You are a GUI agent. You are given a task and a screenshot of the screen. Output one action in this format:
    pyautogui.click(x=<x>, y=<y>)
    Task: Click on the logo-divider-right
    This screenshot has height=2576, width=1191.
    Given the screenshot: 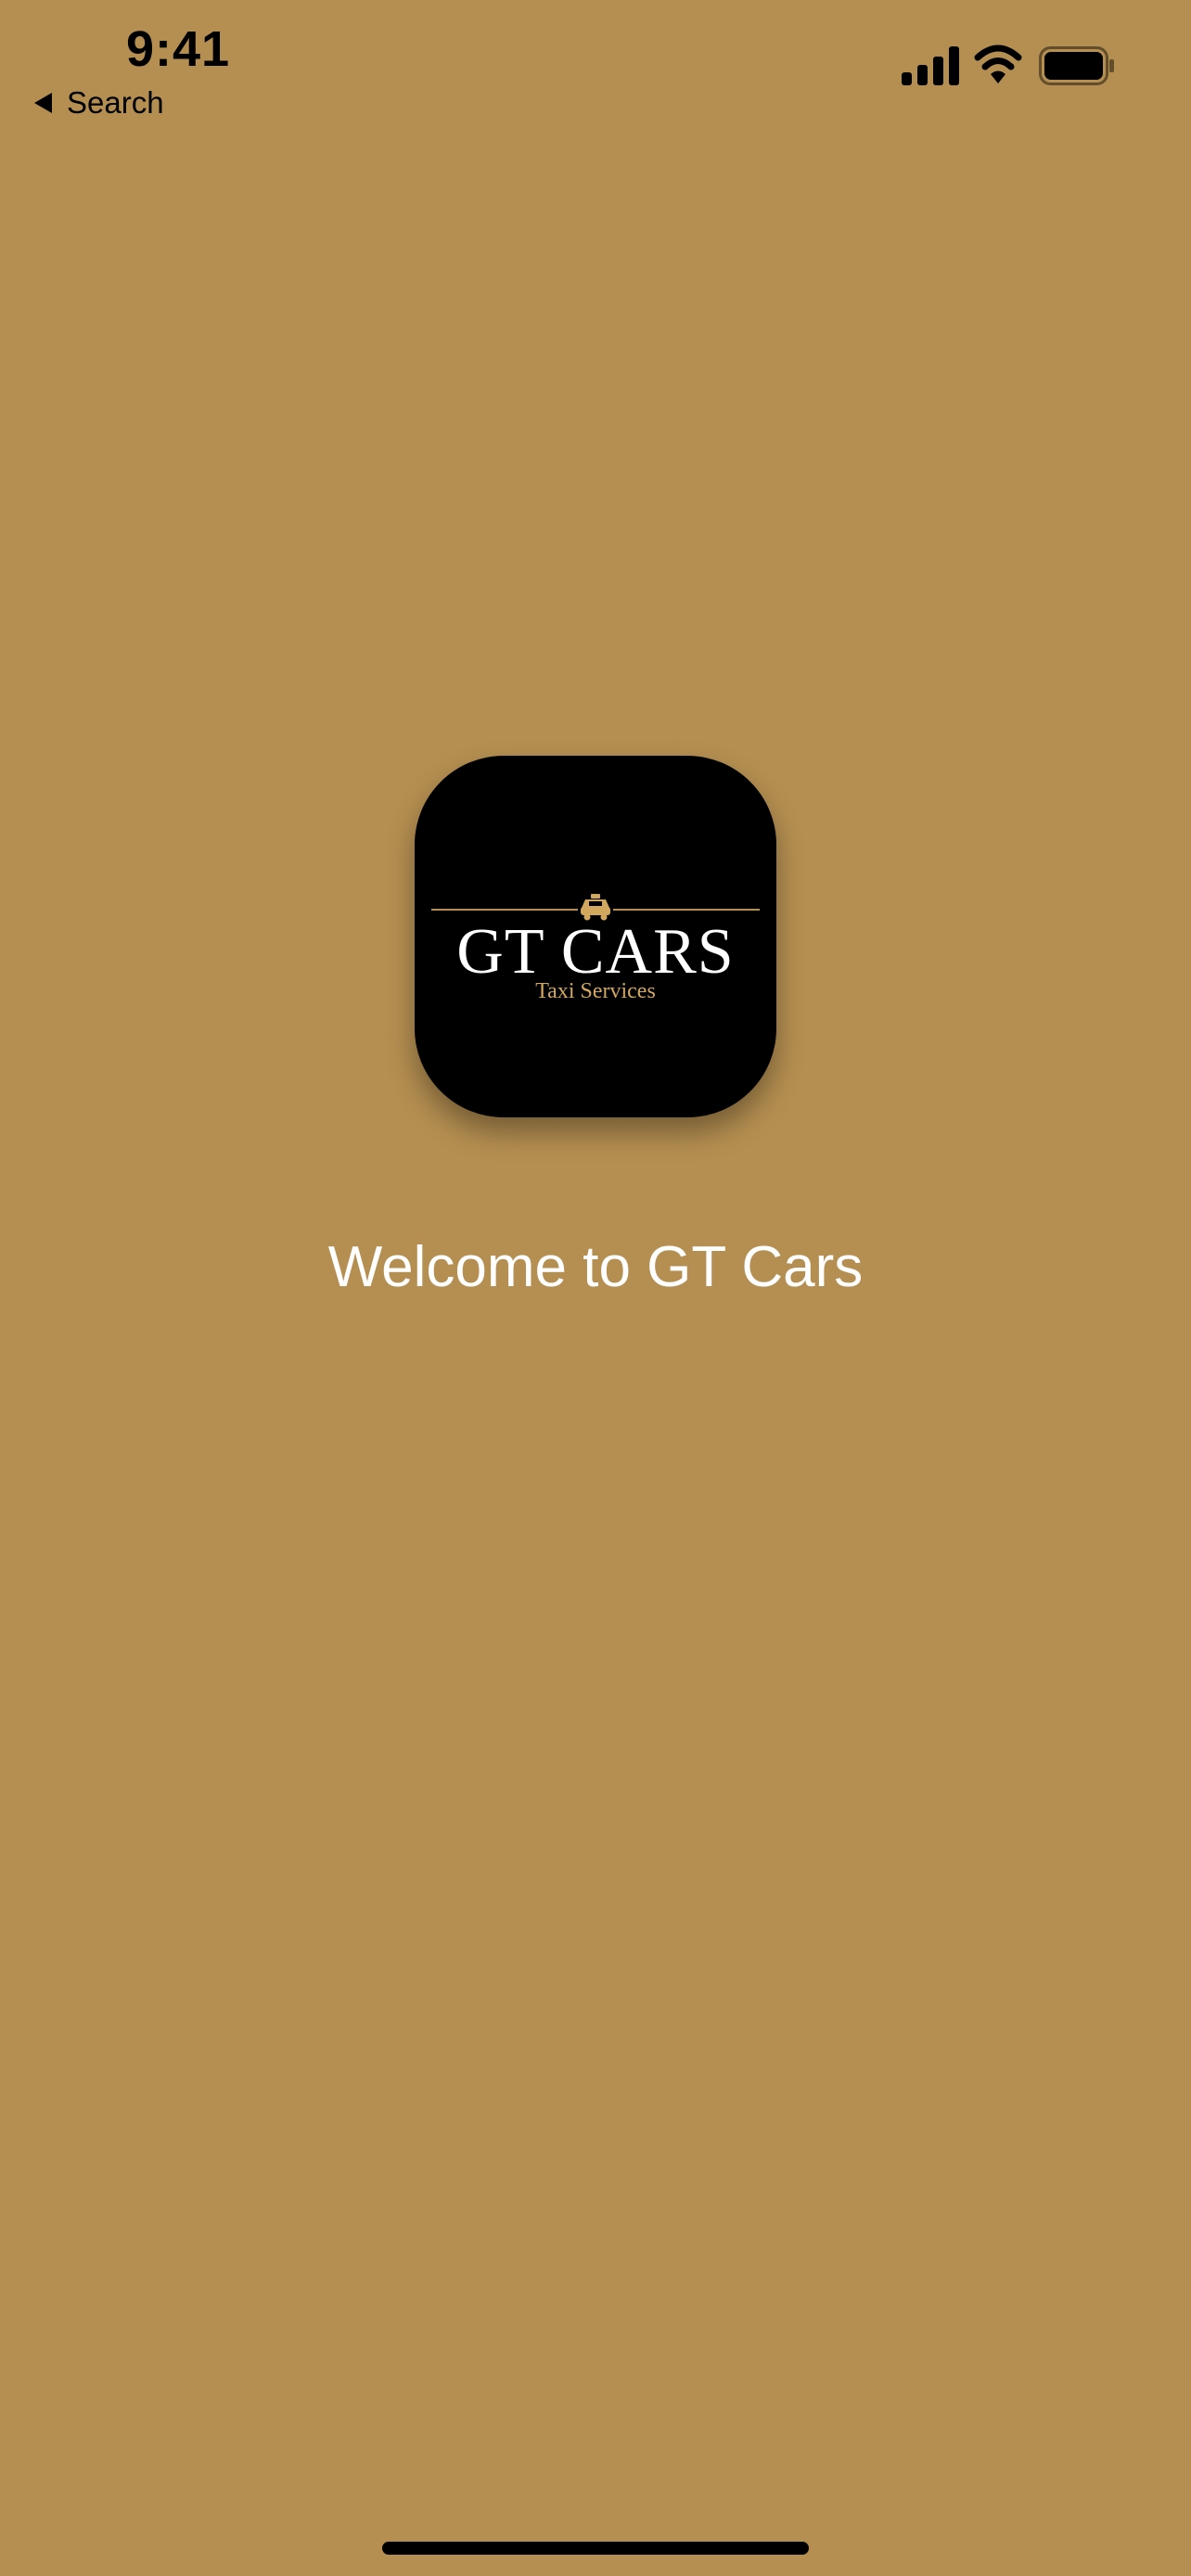 What is the action you would take?
    pyautogui.click(x=686, y=910)
    